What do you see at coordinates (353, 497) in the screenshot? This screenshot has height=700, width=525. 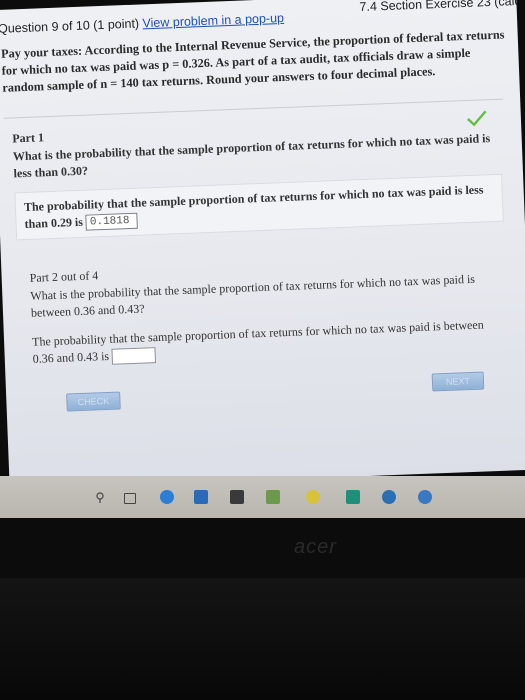 I see `publisher-icon` at bounding box center [353, 497].